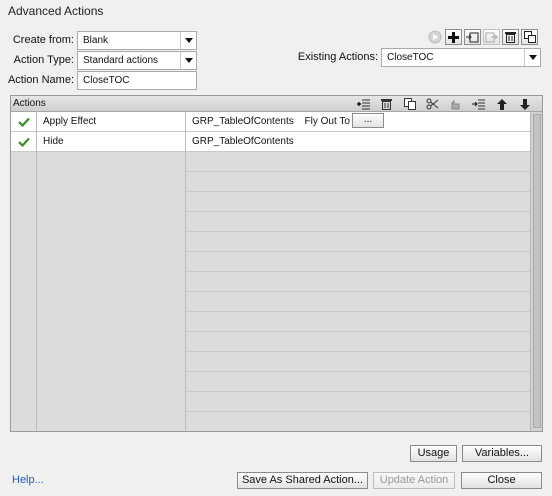 This screenshot has width=552, height=496. I want to click on cut-icon, so click(432, 104).